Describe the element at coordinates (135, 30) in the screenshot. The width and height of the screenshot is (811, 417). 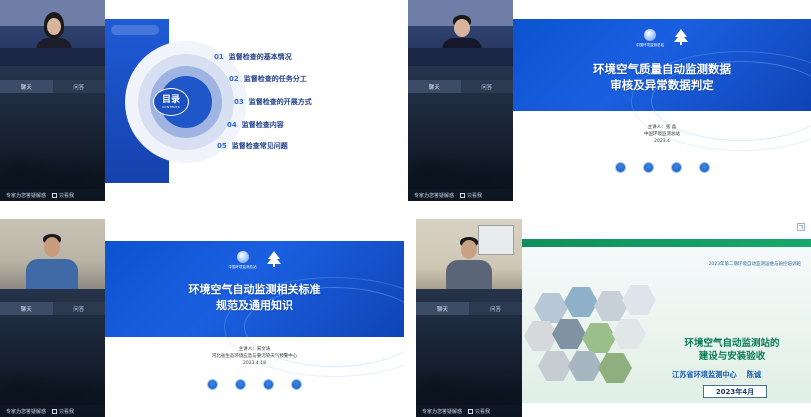
I see `cloud-graphic` at that location.